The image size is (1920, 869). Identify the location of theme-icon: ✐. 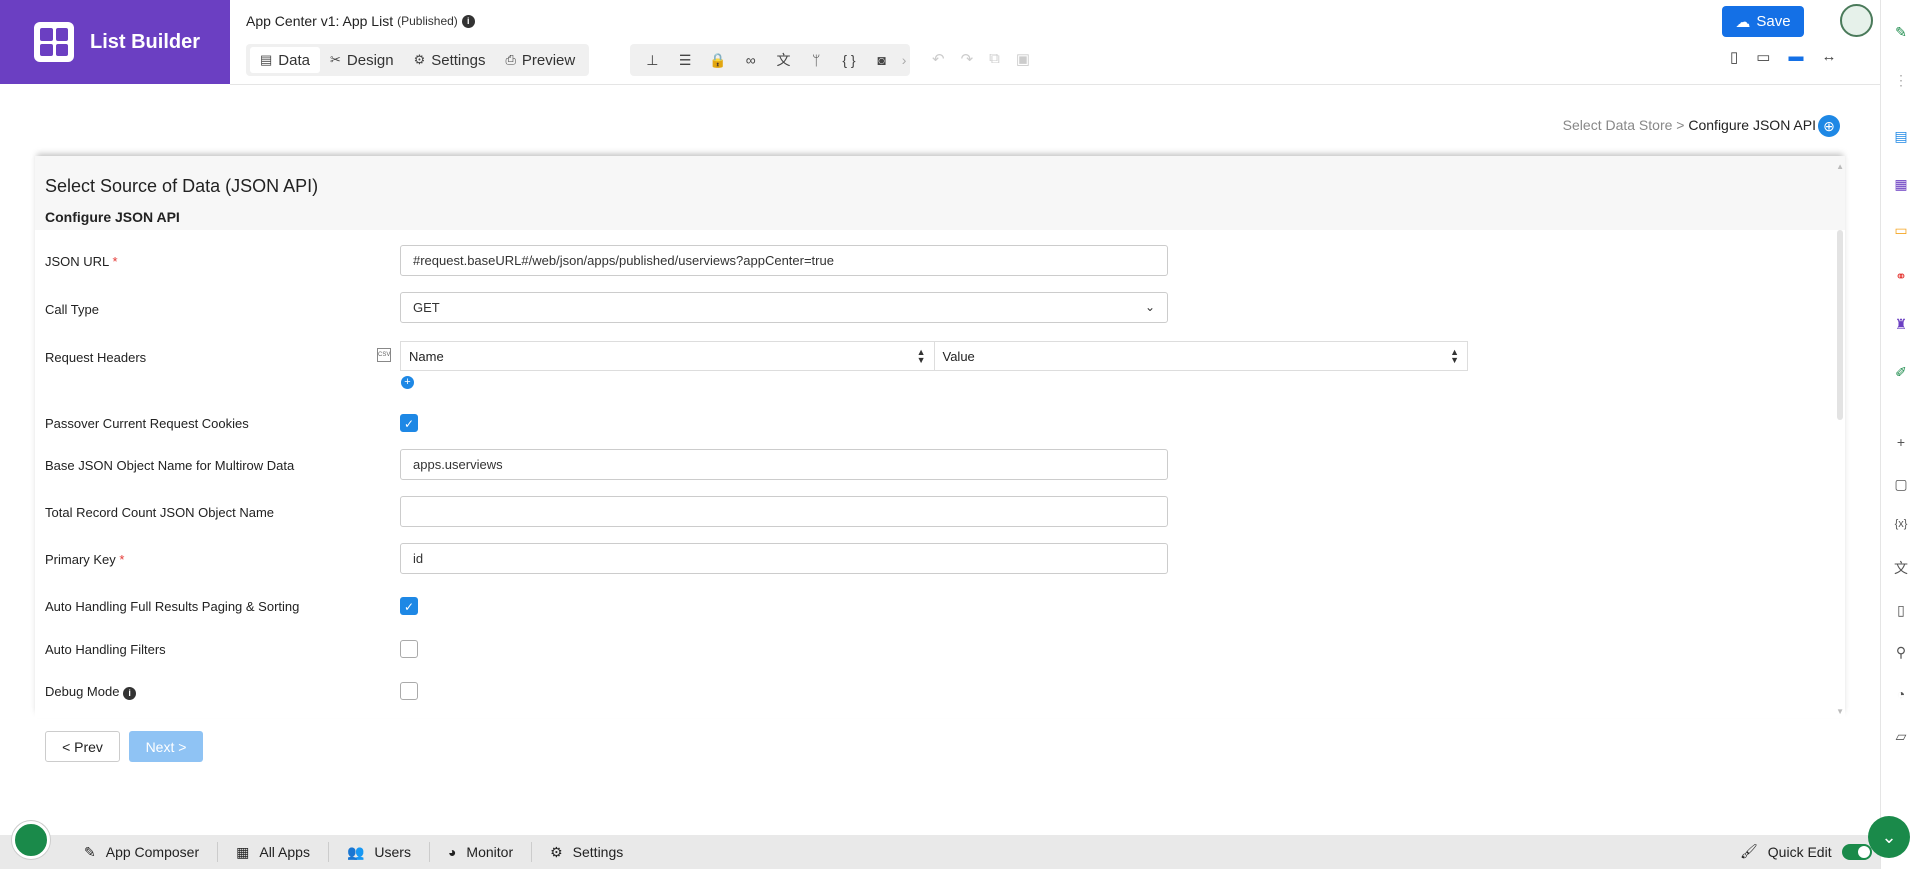
(1901, 372).